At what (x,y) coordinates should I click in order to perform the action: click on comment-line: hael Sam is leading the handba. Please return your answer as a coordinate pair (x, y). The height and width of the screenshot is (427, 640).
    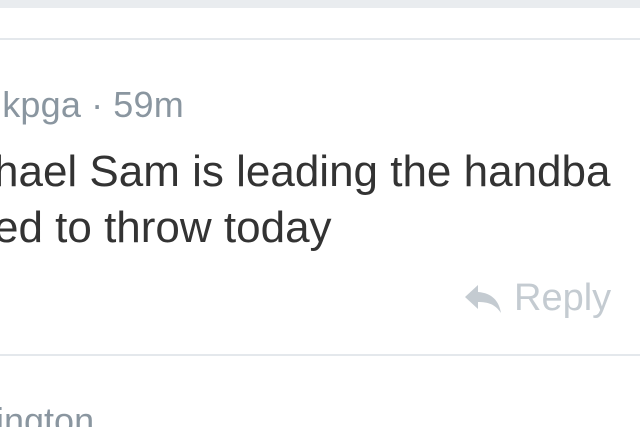
    Looking at the image, I should click on (305, 171).